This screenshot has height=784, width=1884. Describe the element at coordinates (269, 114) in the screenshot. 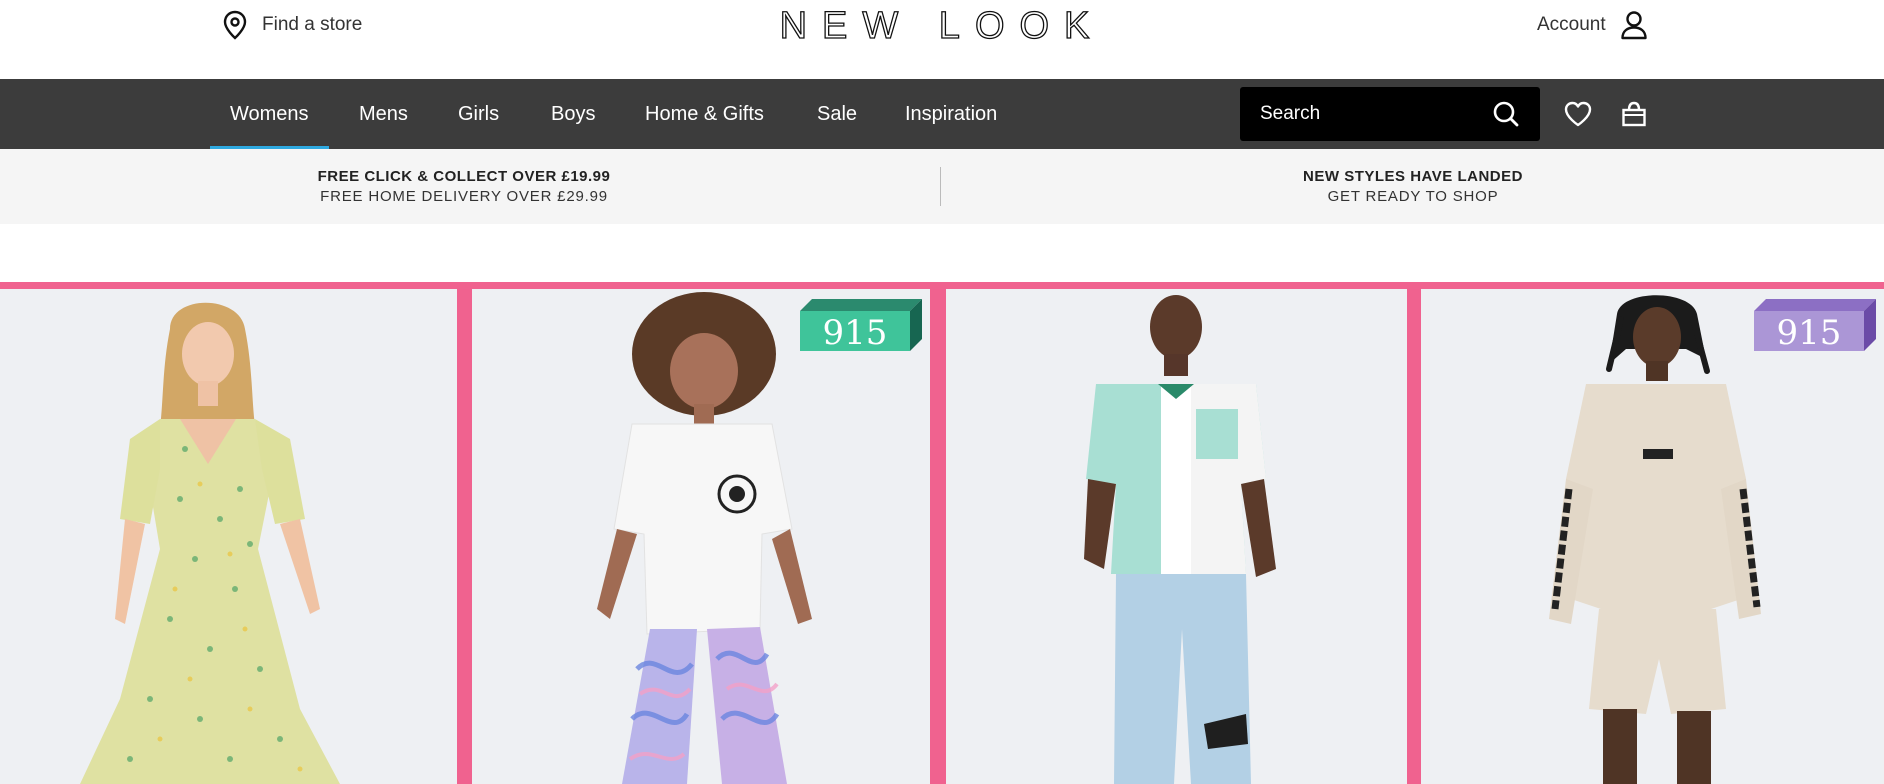

I see `nav-item-womens: Womens` at that location.